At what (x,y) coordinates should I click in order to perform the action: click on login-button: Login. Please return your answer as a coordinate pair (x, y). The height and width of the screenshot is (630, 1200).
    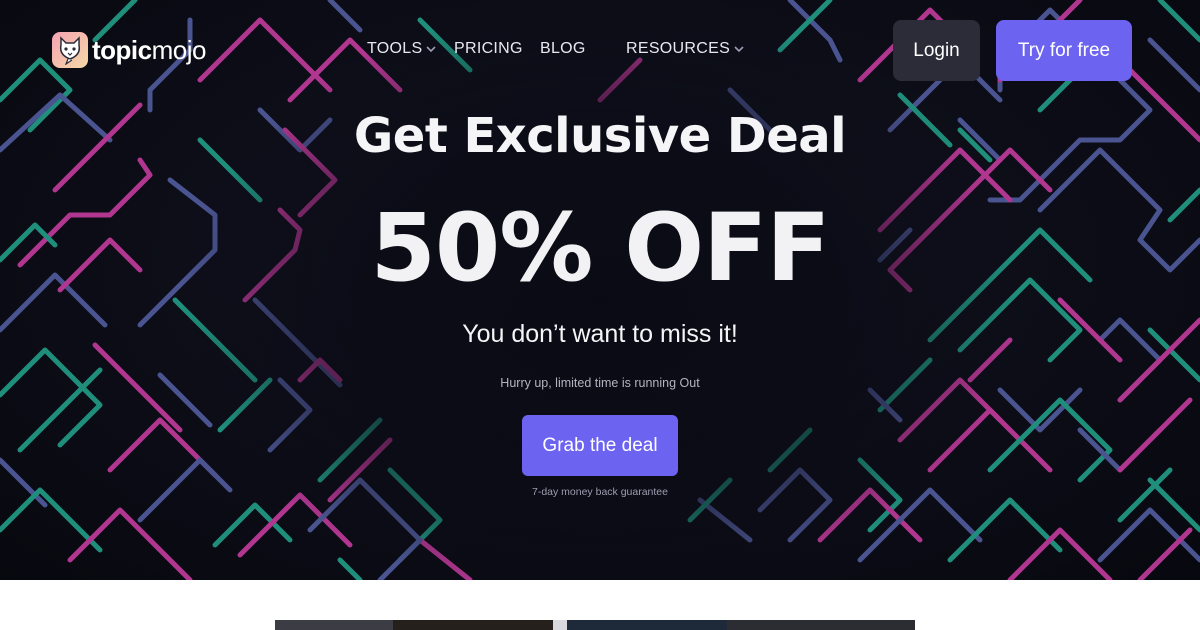
    Looking at the image, I should click on (936, 50).